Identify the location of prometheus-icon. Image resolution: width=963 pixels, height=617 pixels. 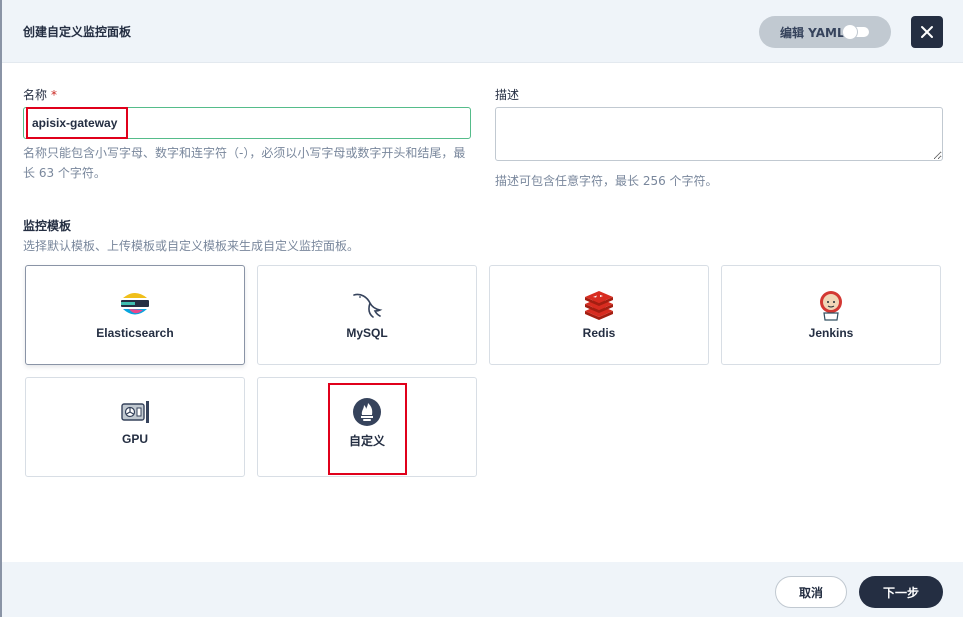
(367, 412).